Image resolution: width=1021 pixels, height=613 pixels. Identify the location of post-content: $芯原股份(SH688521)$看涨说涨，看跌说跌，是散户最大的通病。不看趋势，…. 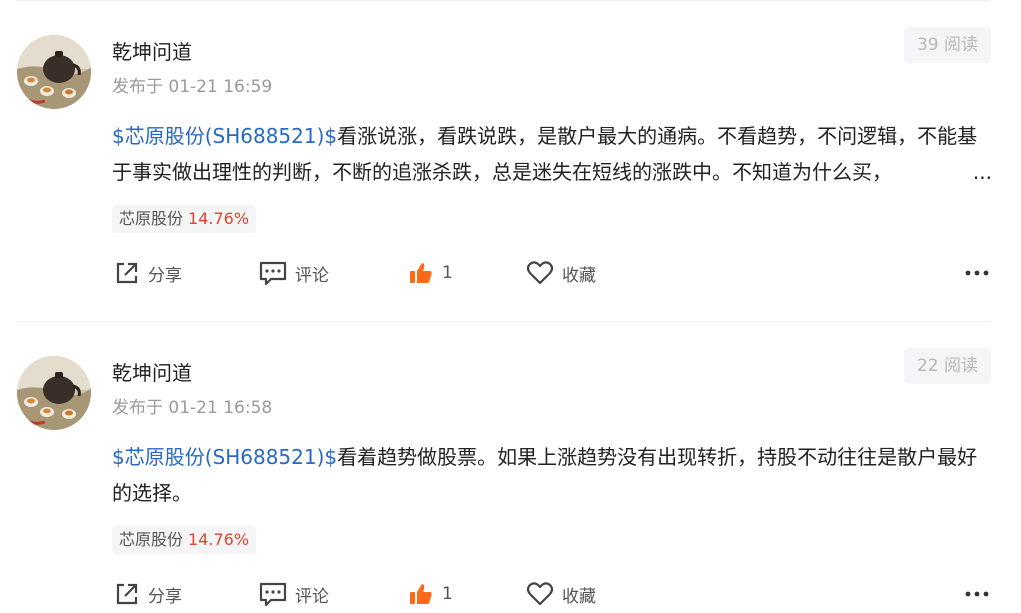
(552, 154).